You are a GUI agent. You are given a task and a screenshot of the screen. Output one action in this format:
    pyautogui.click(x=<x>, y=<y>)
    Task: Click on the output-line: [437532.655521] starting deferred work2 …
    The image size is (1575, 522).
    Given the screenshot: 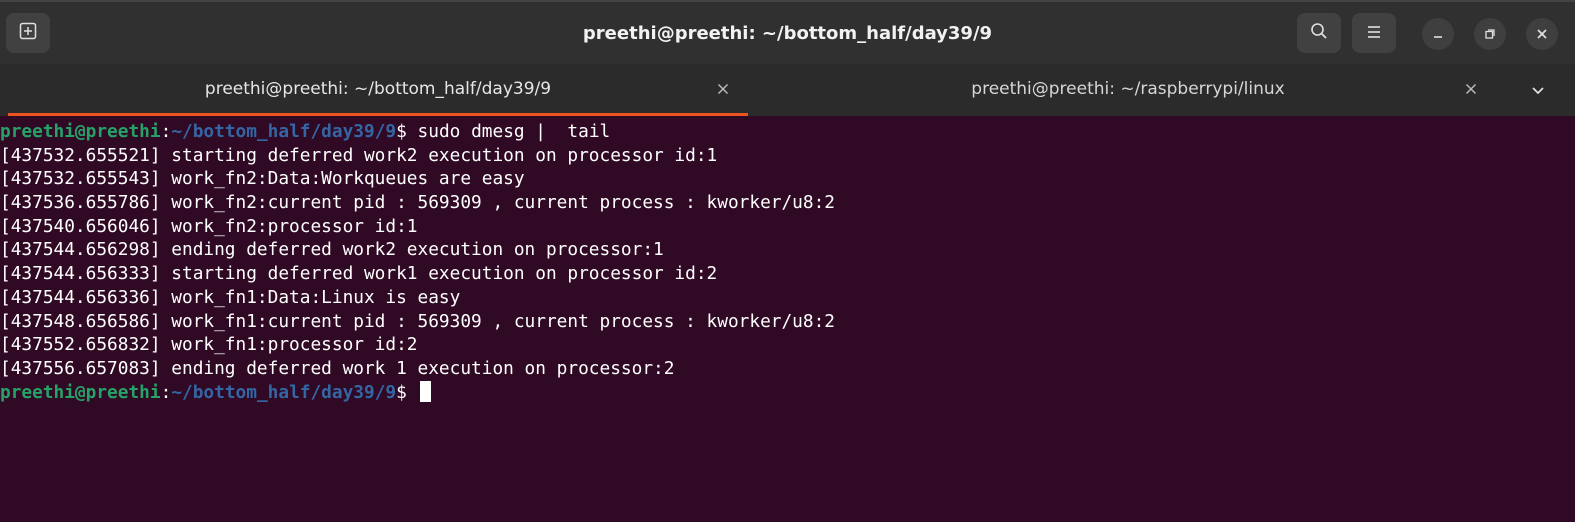 What is the action you would take?
    pyautogui.click(x=359, y=155)
    